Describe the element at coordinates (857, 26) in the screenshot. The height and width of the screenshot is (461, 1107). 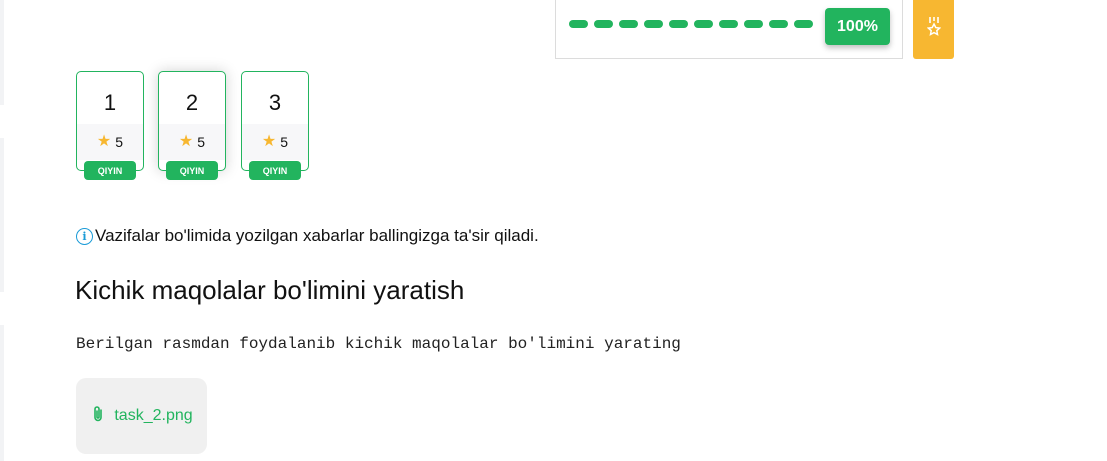
I see `progress-percent-badge: 100%` at that location.